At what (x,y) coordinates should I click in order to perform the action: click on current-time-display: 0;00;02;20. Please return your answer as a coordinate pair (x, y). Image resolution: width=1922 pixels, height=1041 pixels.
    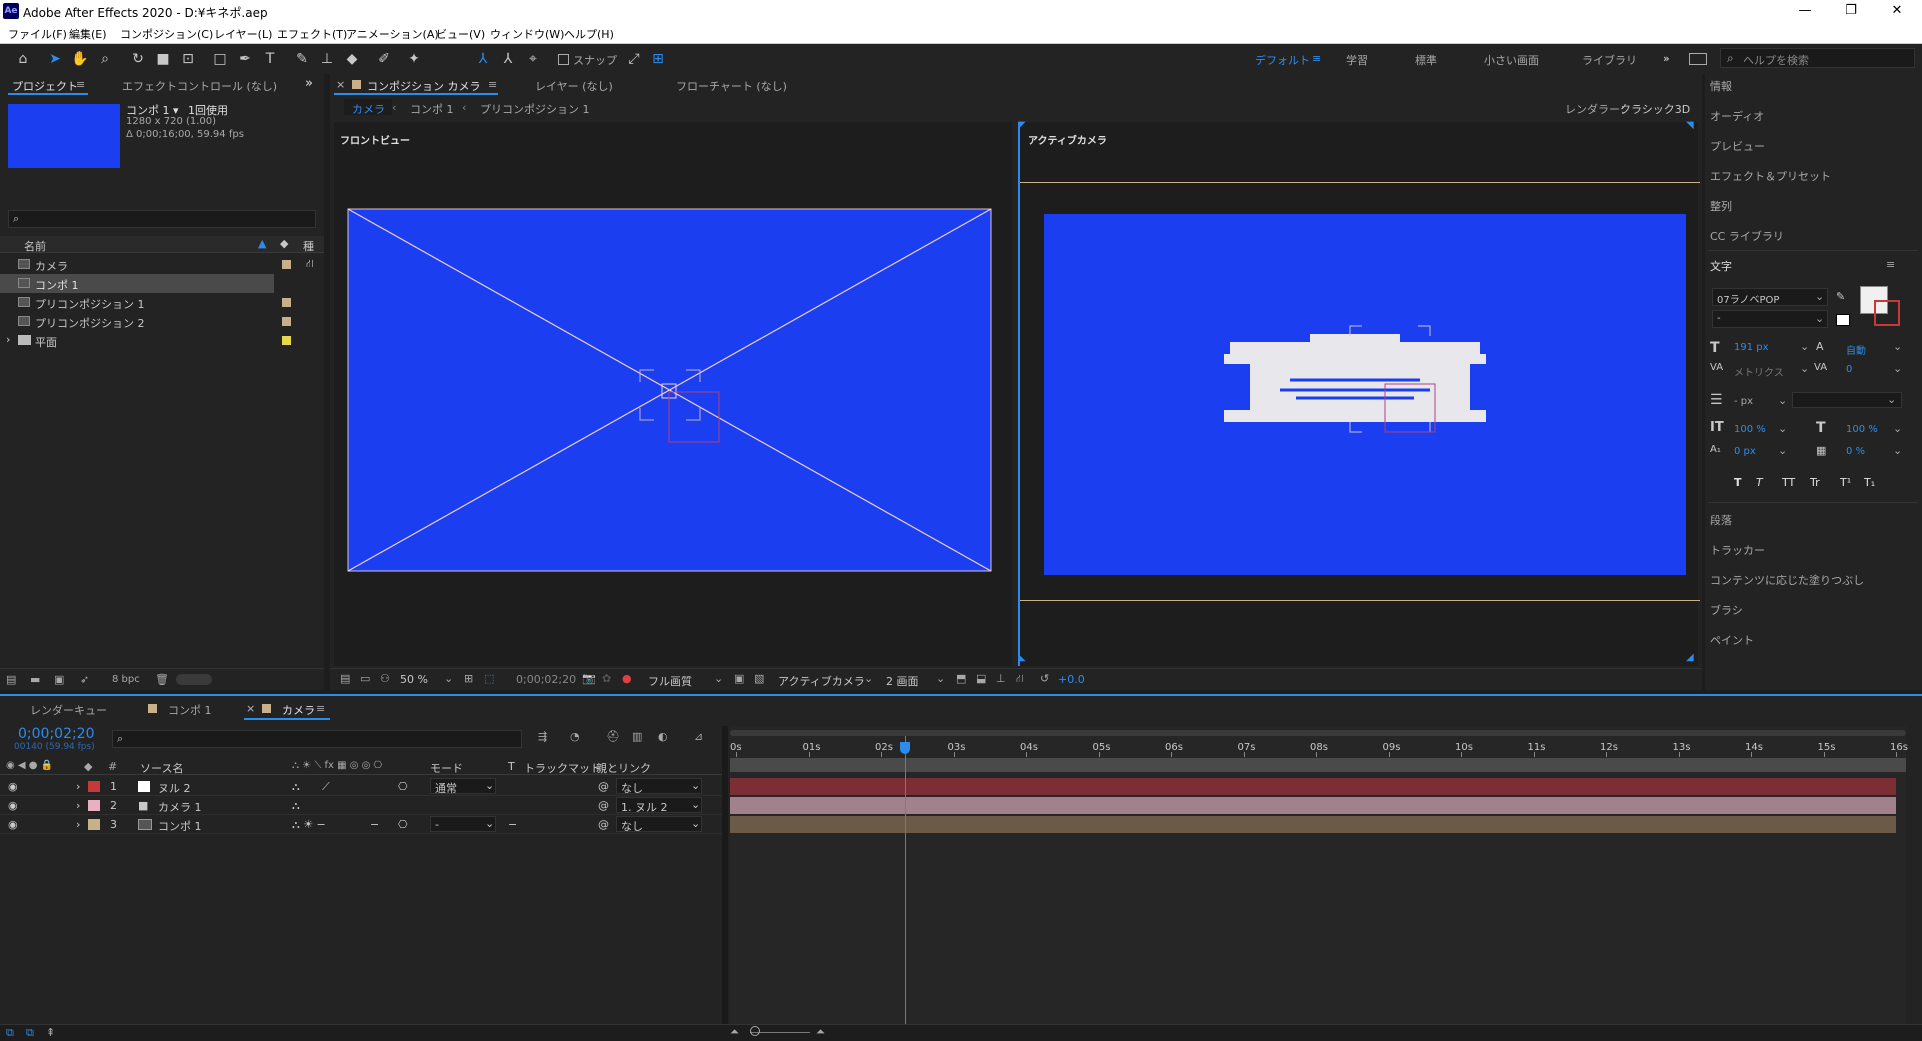
    Looking at the image, I should click on (56, 734).